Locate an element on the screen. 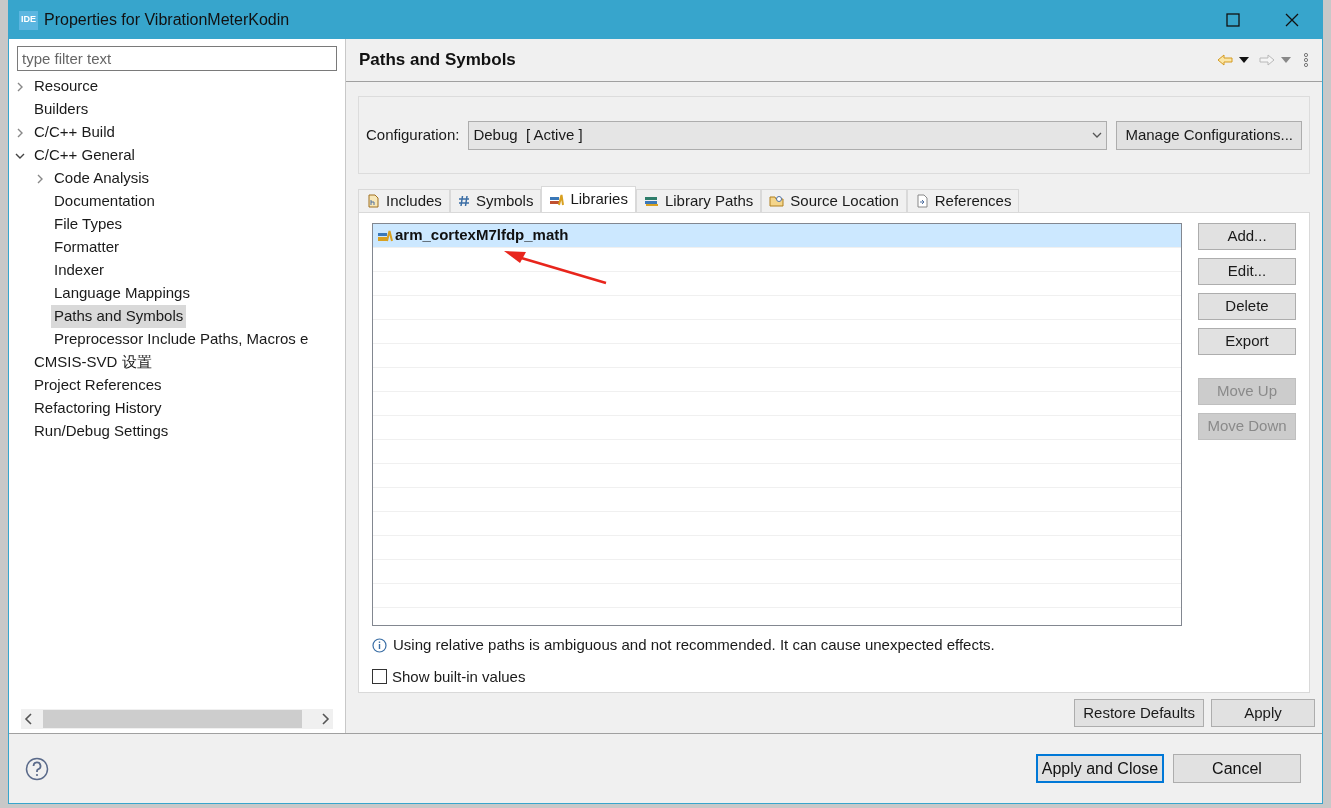 The height and width of the screenshot is (808, 1331). folder-icon is located at coordinates (777, 201).